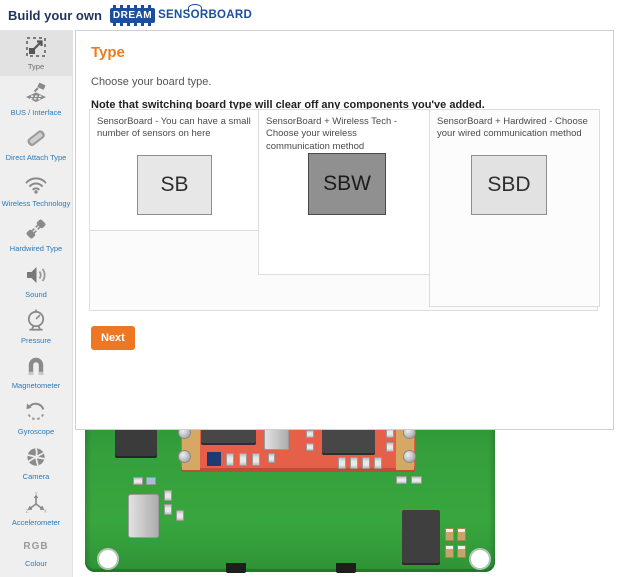  I want to click on sidebar-item-accelerometer: Y Z X Accelerometer, so click(36, 509).